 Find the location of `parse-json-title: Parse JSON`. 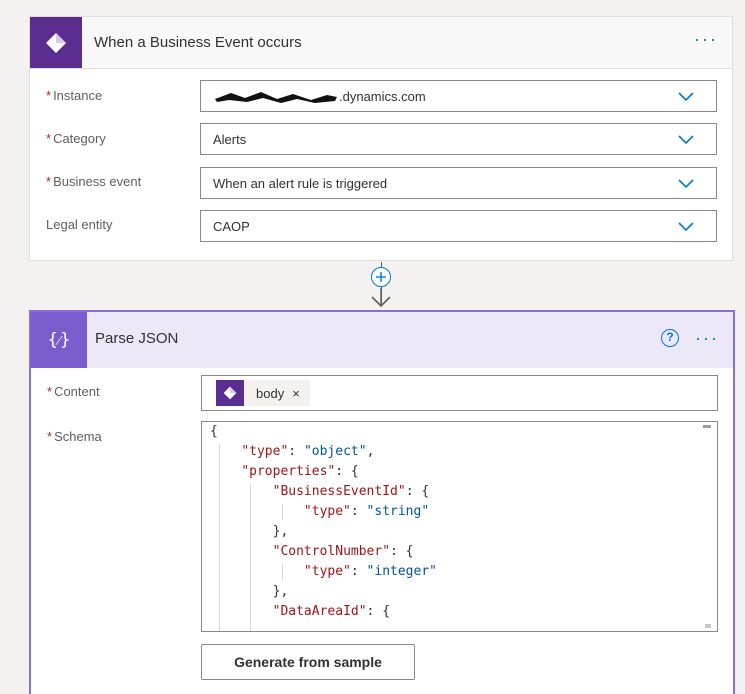

parse-json-title: Parse JSON is located at coordinates (137, 338).